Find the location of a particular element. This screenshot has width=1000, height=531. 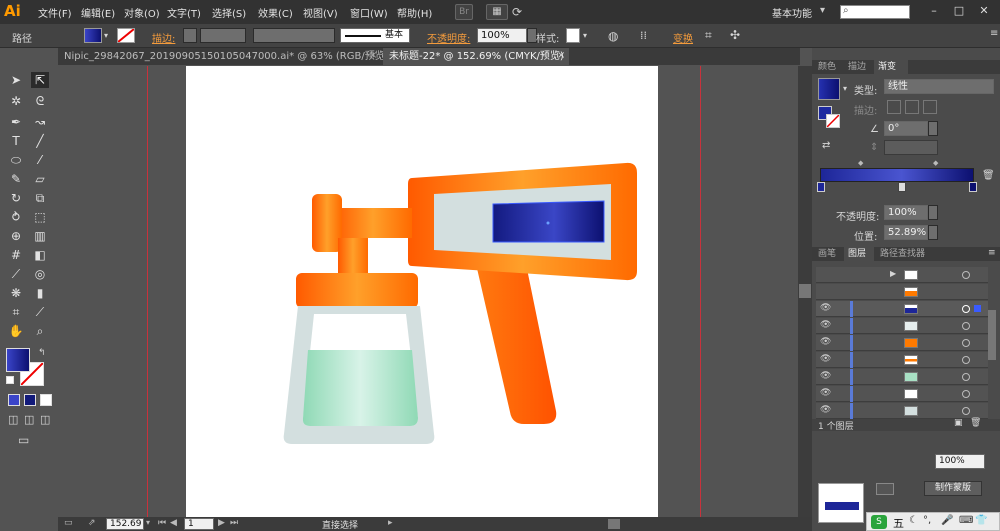

gradient-stop-middle is located at coordinates (902, 187).